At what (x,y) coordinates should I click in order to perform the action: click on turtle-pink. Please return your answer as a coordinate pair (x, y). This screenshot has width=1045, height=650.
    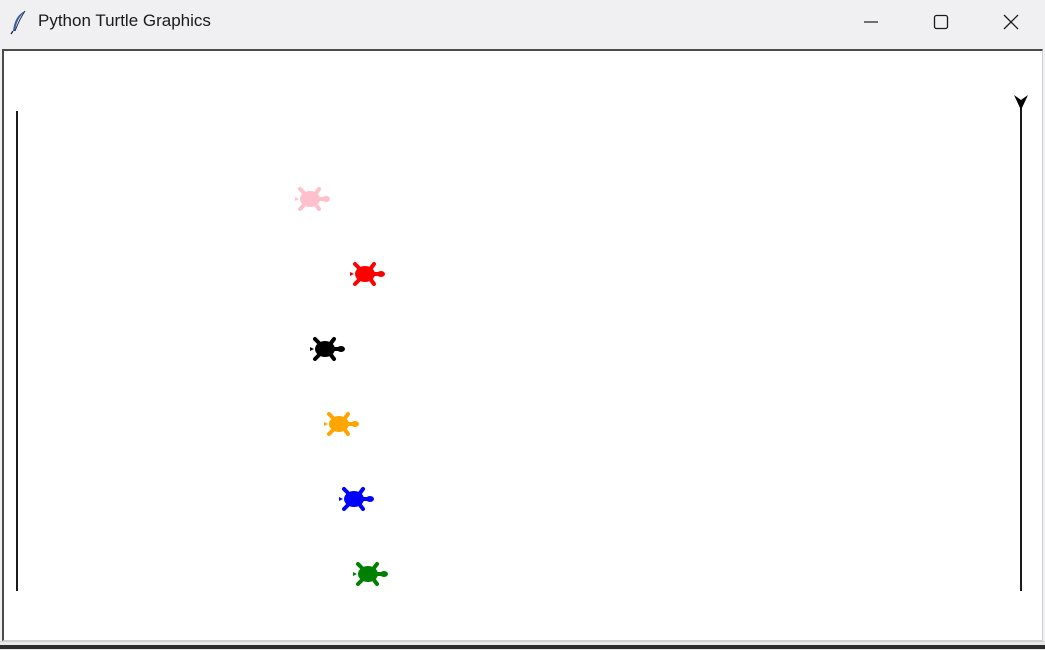
    Looking at the image, I should click on (312, 199).